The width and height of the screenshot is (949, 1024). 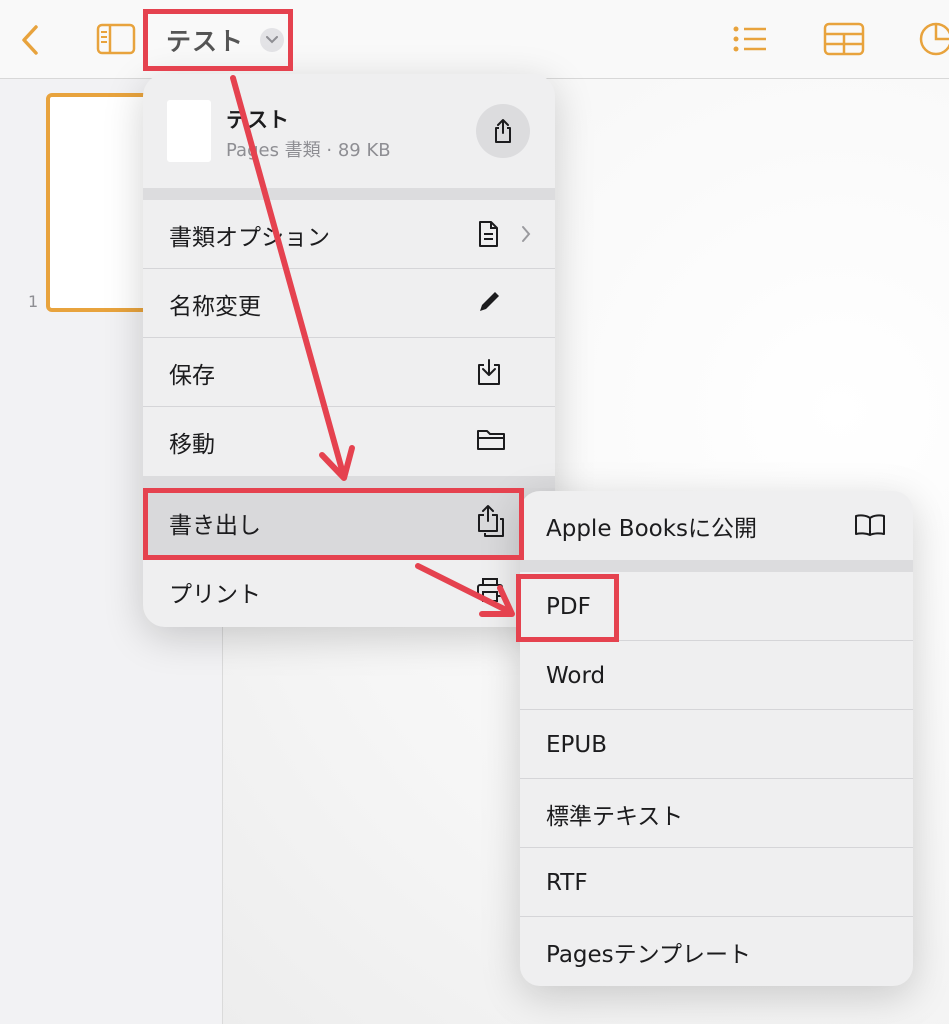 I want to click on file-info-header: テスト Pages 書類 · 89 KB, so click(x=349, y=131).